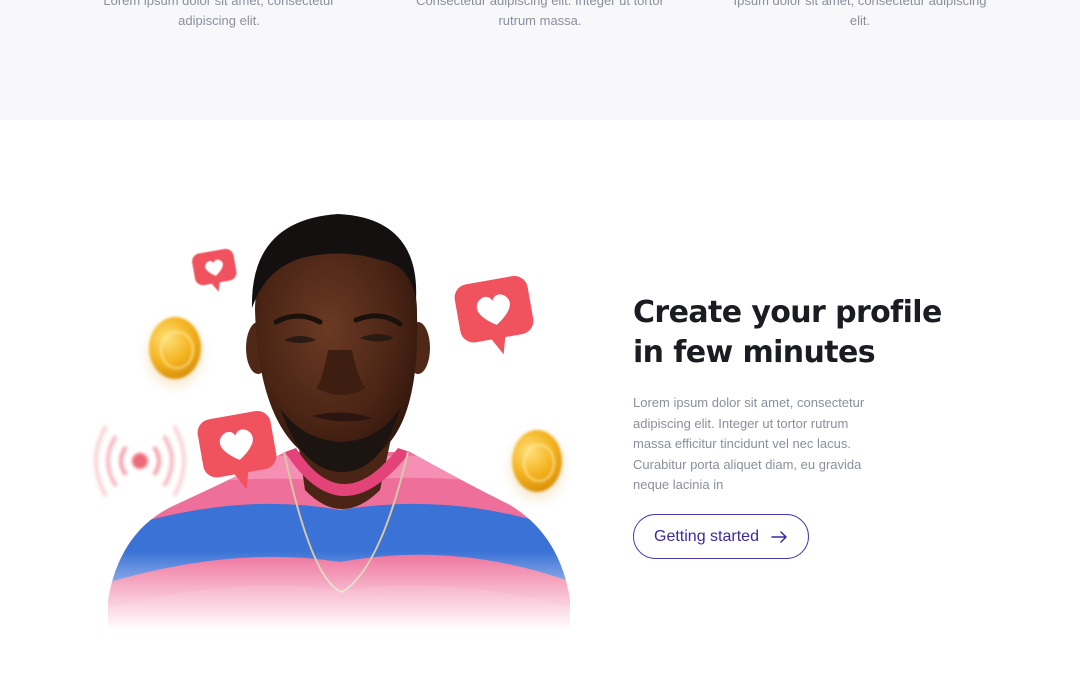 This screenshot has height=675, width=1080. What do you see at coordinates (742, 443) in the screenshot?
I see `hero-description-line: massa efficitur tincidunt vel nec lacus.` at bounding box center [742, 443].